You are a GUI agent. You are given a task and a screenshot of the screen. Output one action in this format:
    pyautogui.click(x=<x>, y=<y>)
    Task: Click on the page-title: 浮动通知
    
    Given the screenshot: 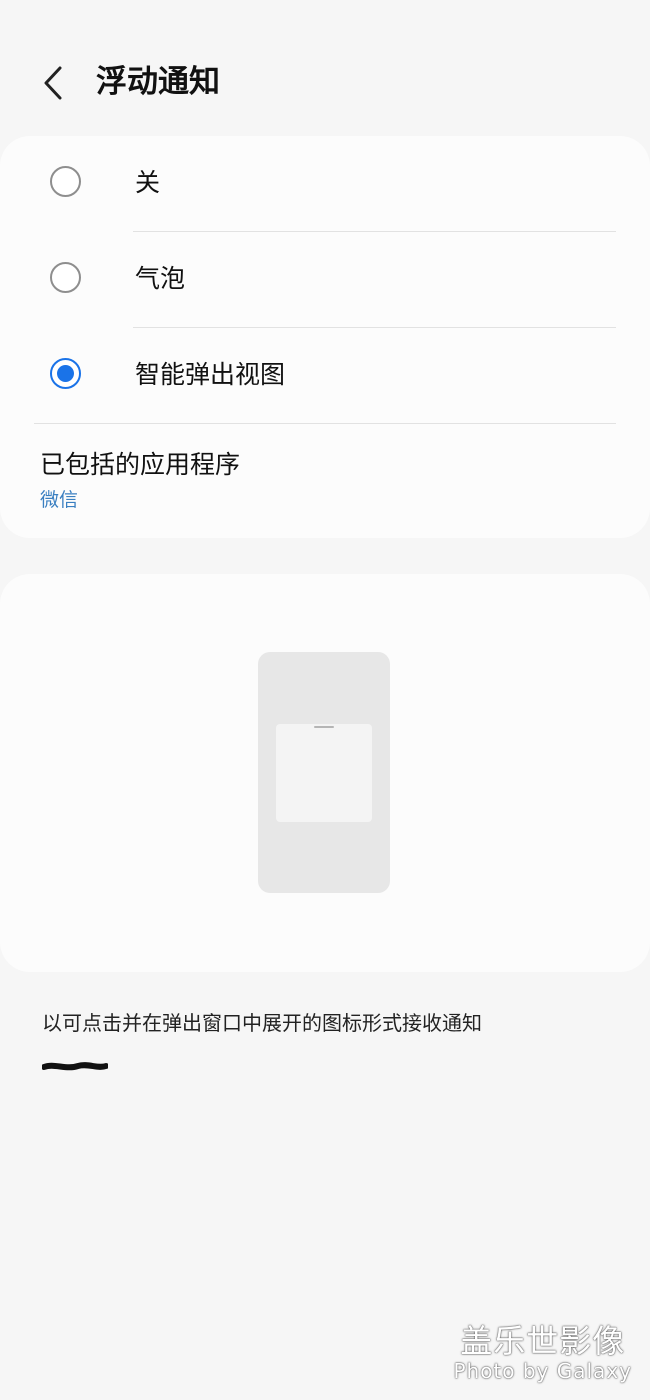 What is the action you would take?
    pyautogui.click(x=158, y=82)
    